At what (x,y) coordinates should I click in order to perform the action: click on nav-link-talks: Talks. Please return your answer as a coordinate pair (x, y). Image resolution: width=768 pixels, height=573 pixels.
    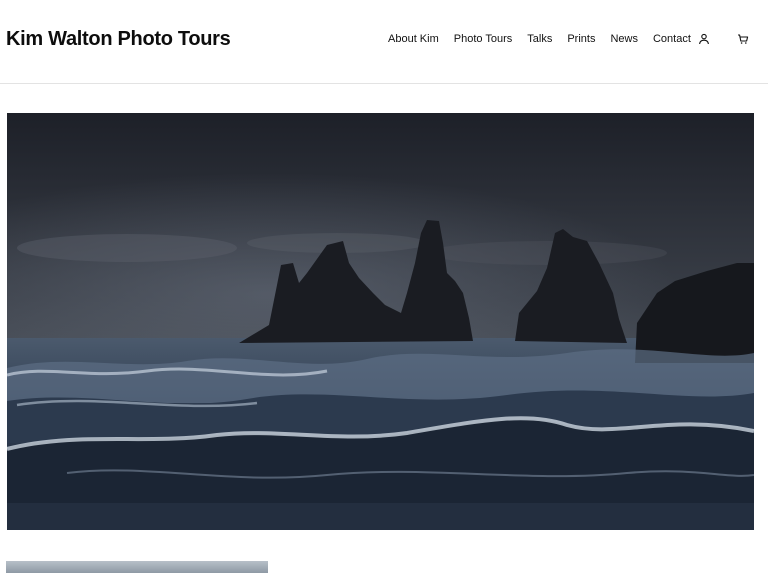
    Looking at the image, I should click on (539, 39).